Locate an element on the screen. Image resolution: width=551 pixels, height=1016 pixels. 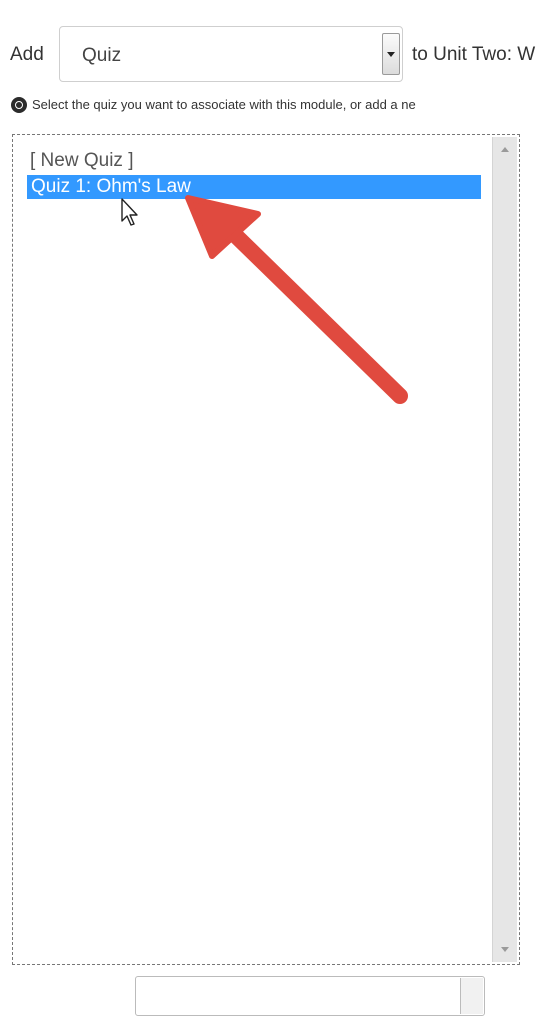
select-dropdown-button is located at coordinates (391, 54).